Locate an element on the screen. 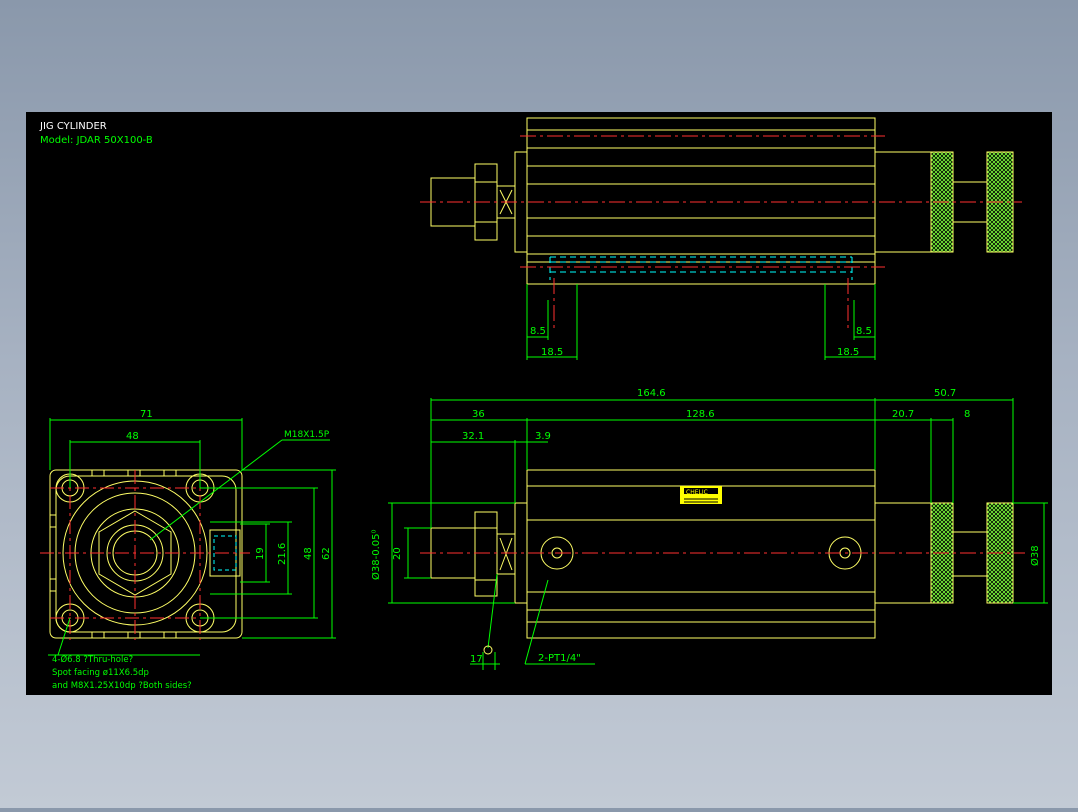 The height and width of the screenshot is (812, 1078). dim-end-width: 71 is located at coordinates (146, 414).